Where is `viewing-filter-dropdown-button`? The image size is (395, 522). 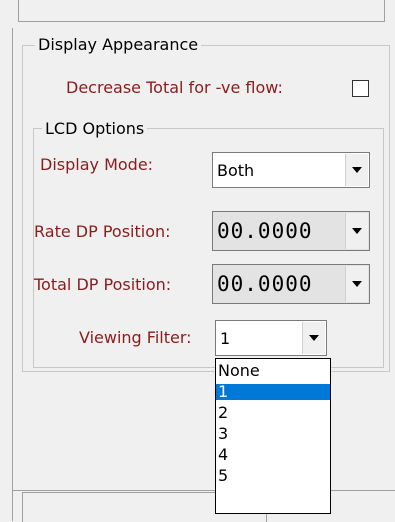 viewing-filter-dropdown-button is located at coordinates (313, 338).